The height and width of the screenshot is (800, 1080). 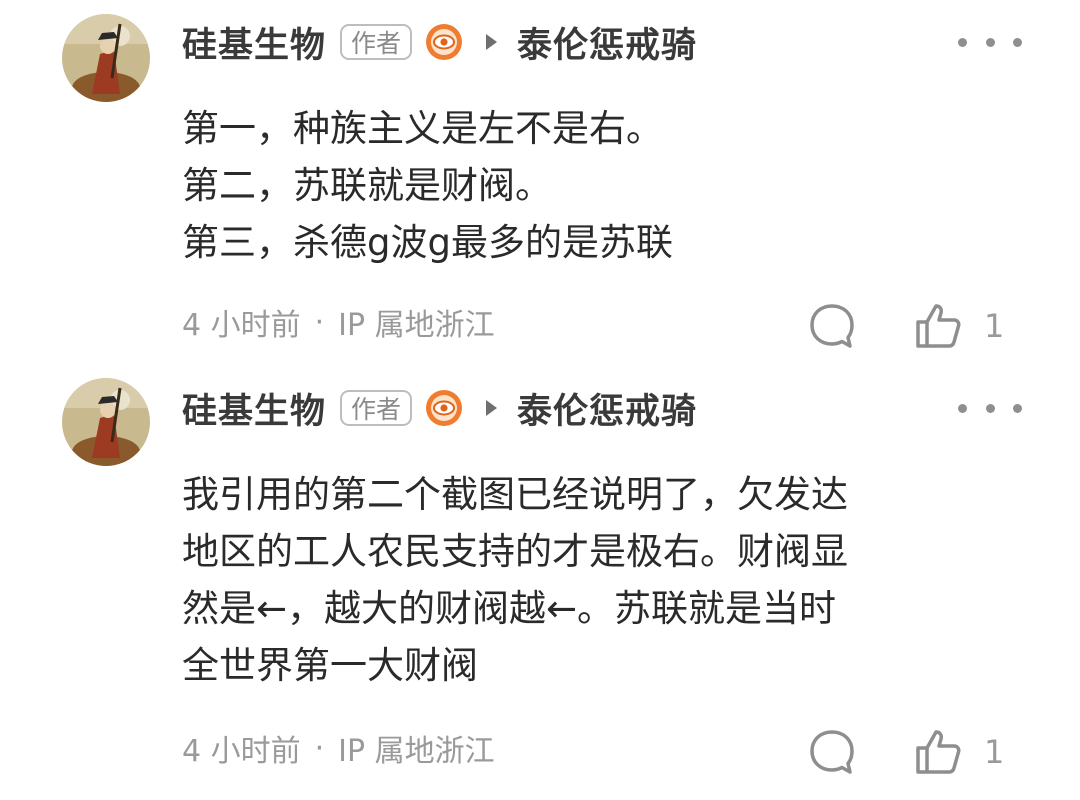 What do you see at coordinates (422, 128) in the screenshot?
I see `comment-line: 第一，种族主义是左不是右。` at bounding box center [422, 128].